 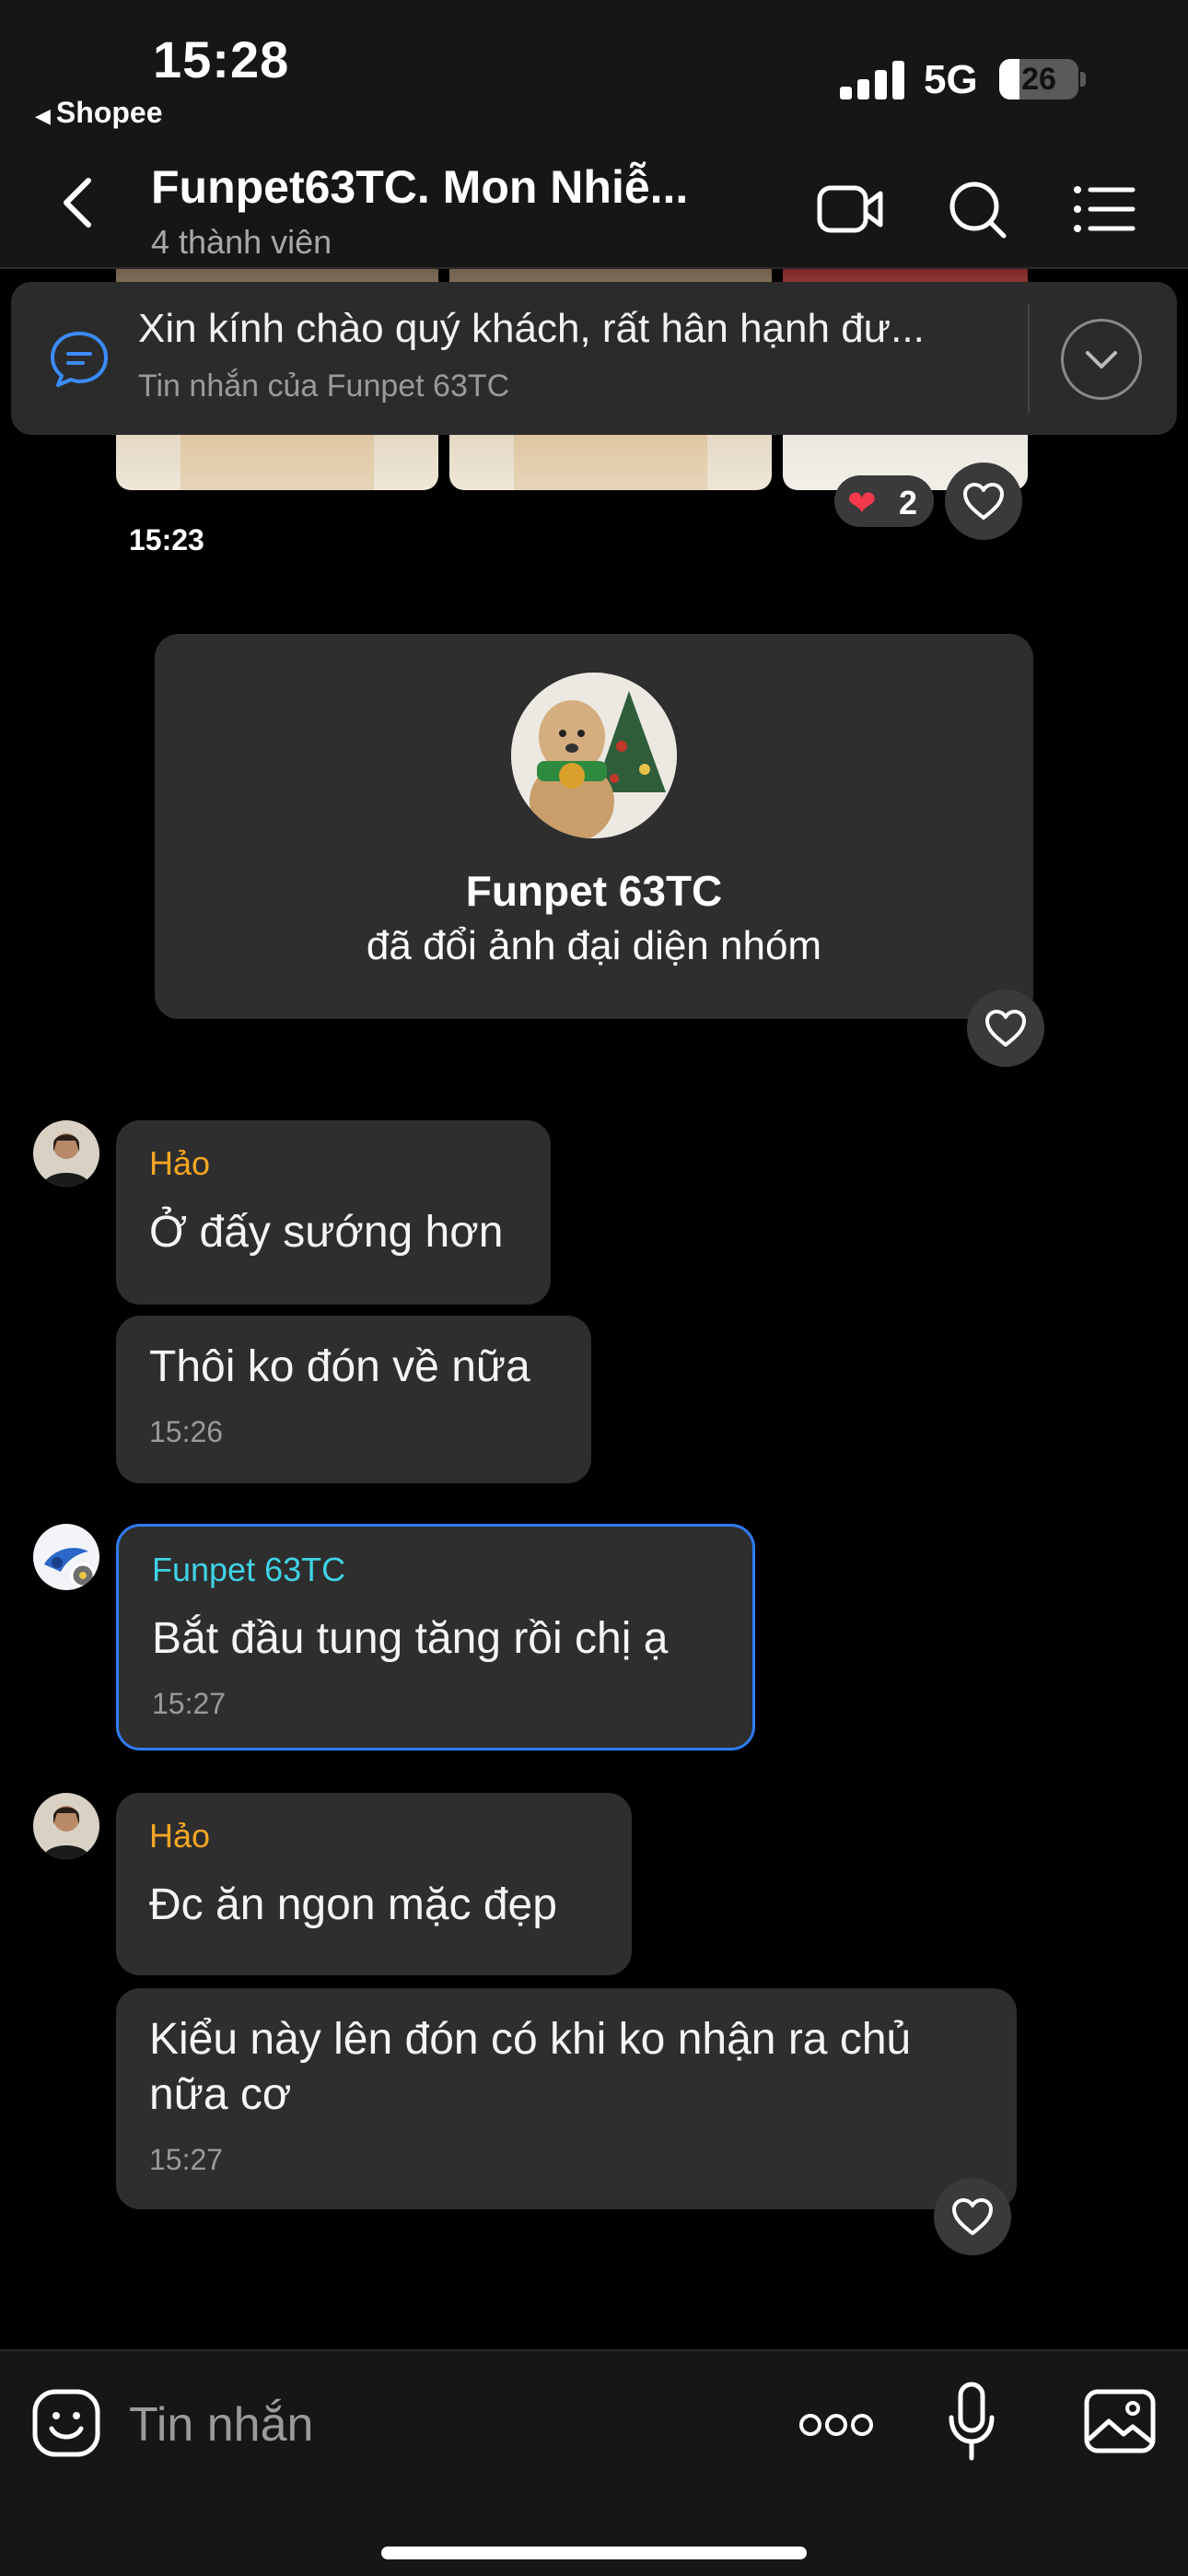 I want to click on battery-tip, so click(x=1083, y=79).